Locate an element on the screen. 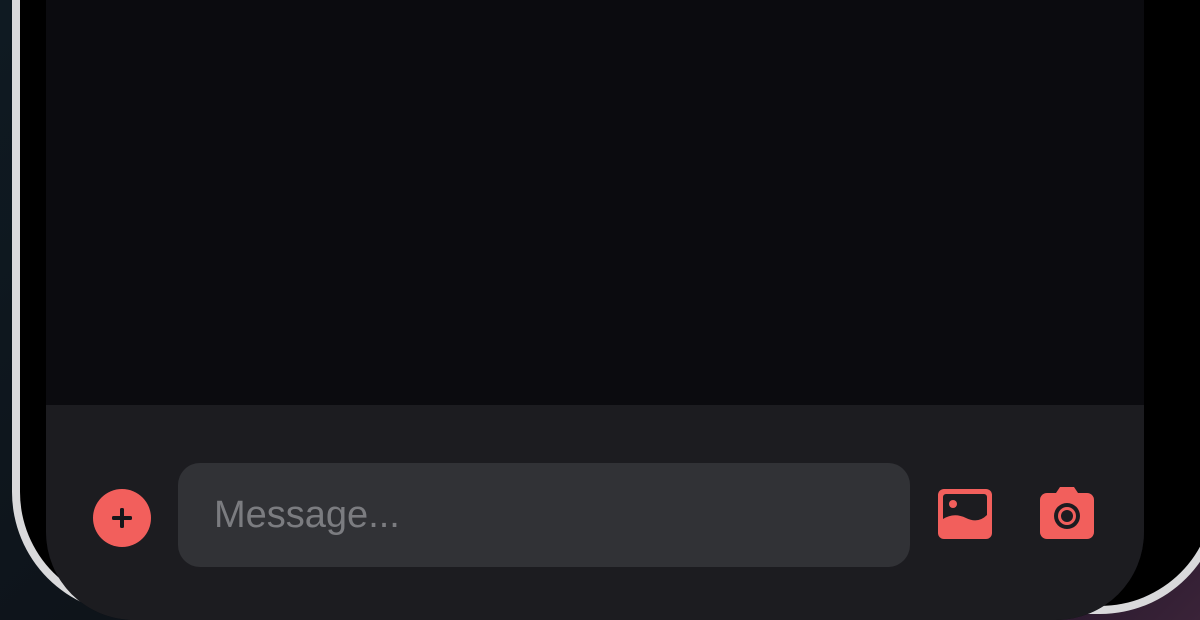 Image resolution: width=1200 pixels, height=620 pixels. plus-icon is located at coordinates (122, 518).